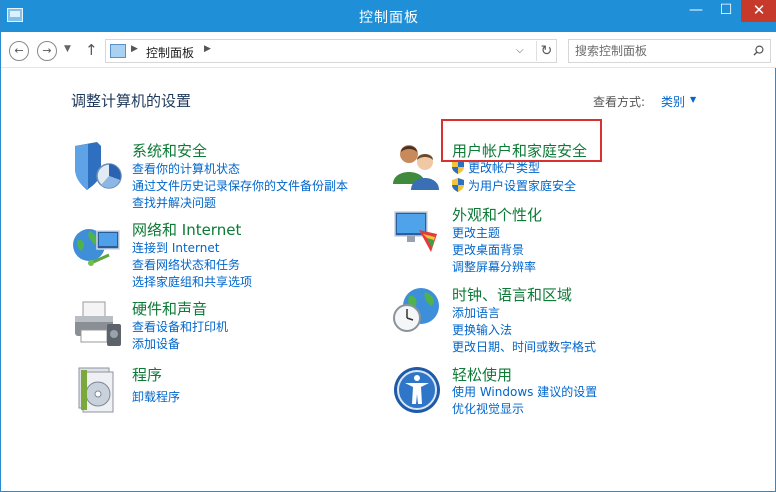  What do you see at coordinates (524, 346) in the screenshot?
I see `link-date-time-format: 更改日期、时间或数字格式` at bounding box center [524, 346].